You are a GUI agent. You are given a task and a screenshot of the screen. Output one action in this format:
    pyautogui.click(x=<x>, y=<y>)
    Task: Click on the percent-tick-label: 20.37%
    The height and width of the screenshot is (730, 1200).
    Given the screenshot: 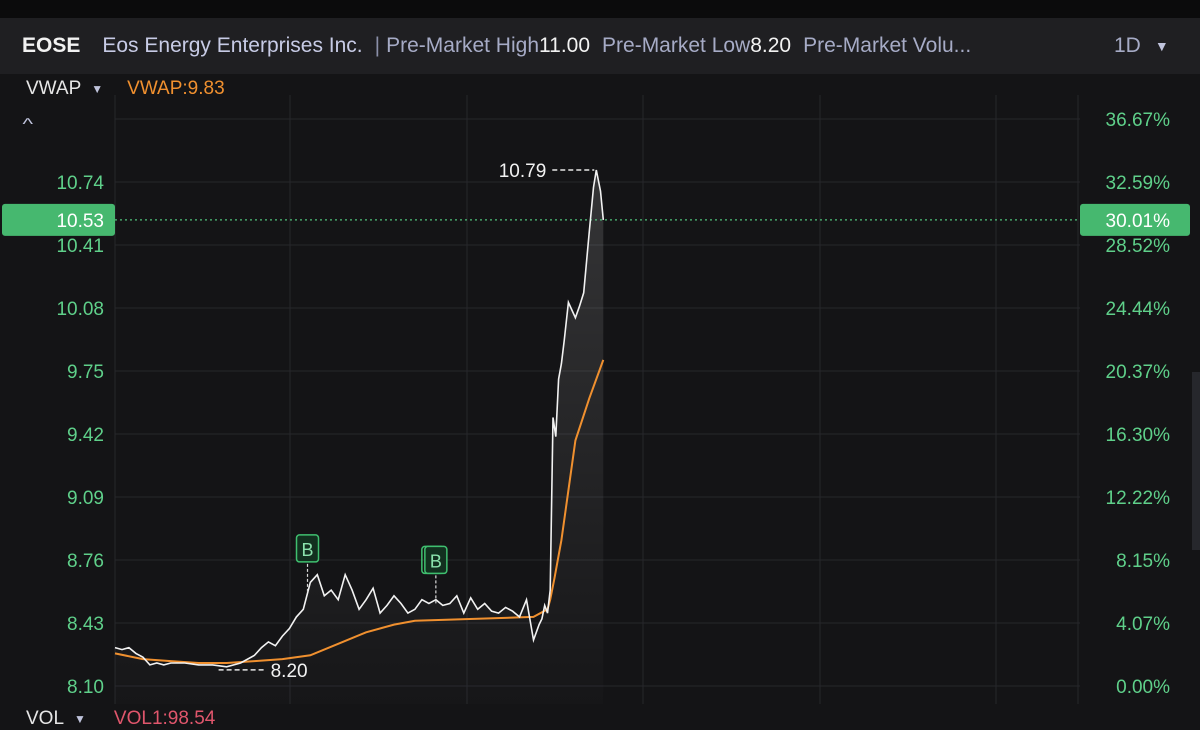 What is the action you would take?
    pyautogui.click(x=1138, y=372)
    